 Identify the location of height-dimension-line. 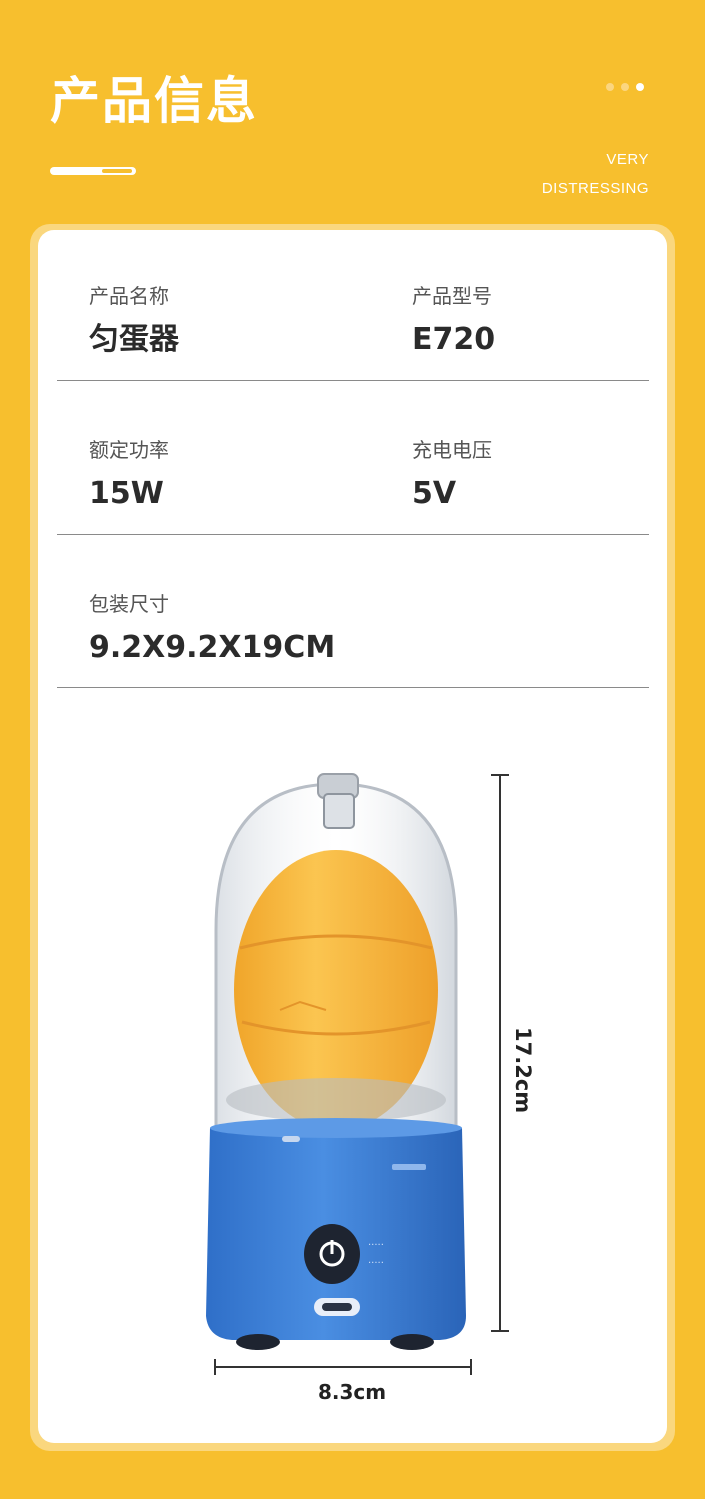
(500, 1053).